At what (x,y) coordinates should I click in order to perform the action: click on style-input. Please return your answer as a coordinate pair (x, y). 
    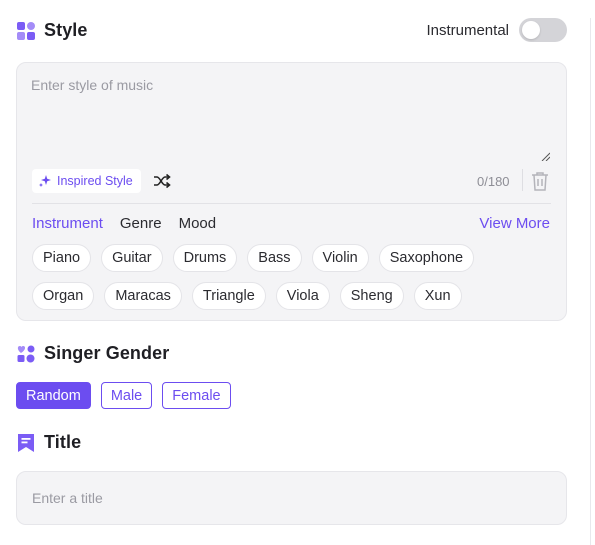
    Looking at the image, I should click on (291, 122).